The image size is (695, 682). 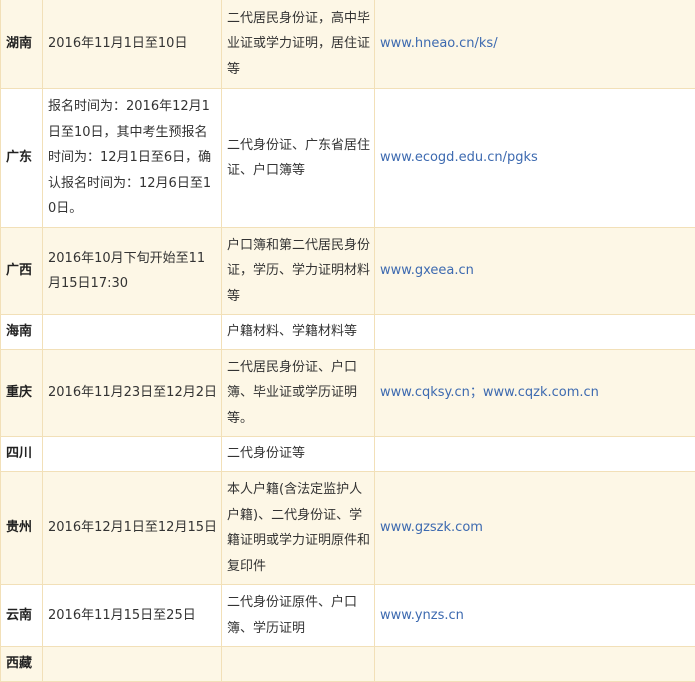 I want to click on registration-time-cell: 2016年11月1日至10日, so click(x=132, y=44).